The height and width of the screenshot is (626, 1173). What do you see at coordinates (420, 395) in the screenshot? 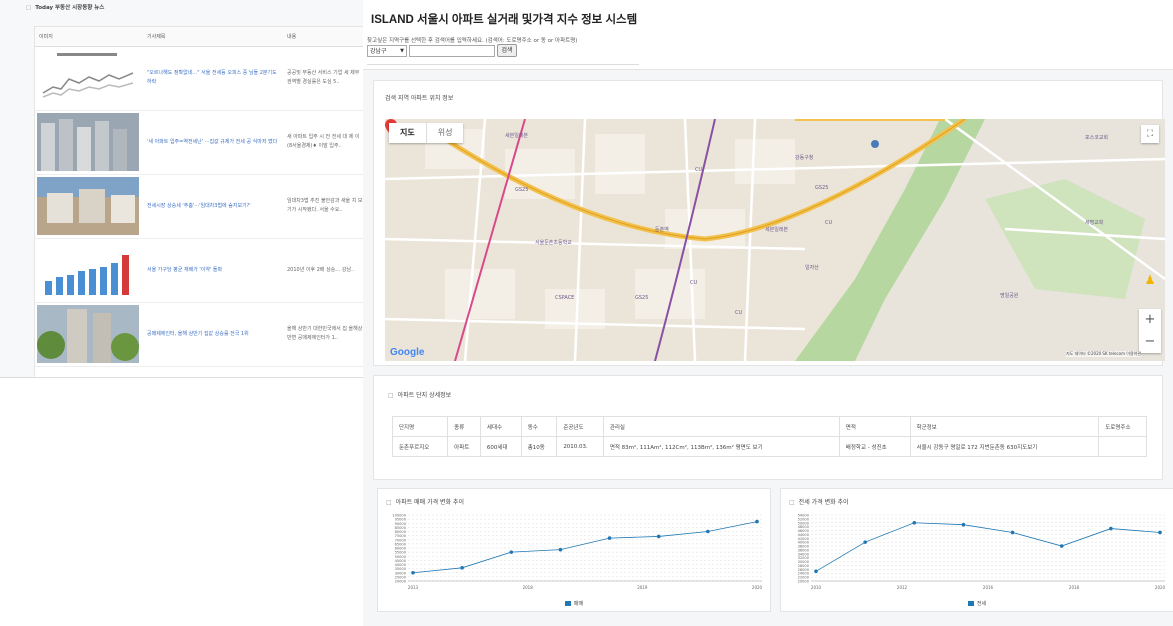
I see `detail-section-title: □ 아파트 단지 상세정보` at bounding box center [420, 395].